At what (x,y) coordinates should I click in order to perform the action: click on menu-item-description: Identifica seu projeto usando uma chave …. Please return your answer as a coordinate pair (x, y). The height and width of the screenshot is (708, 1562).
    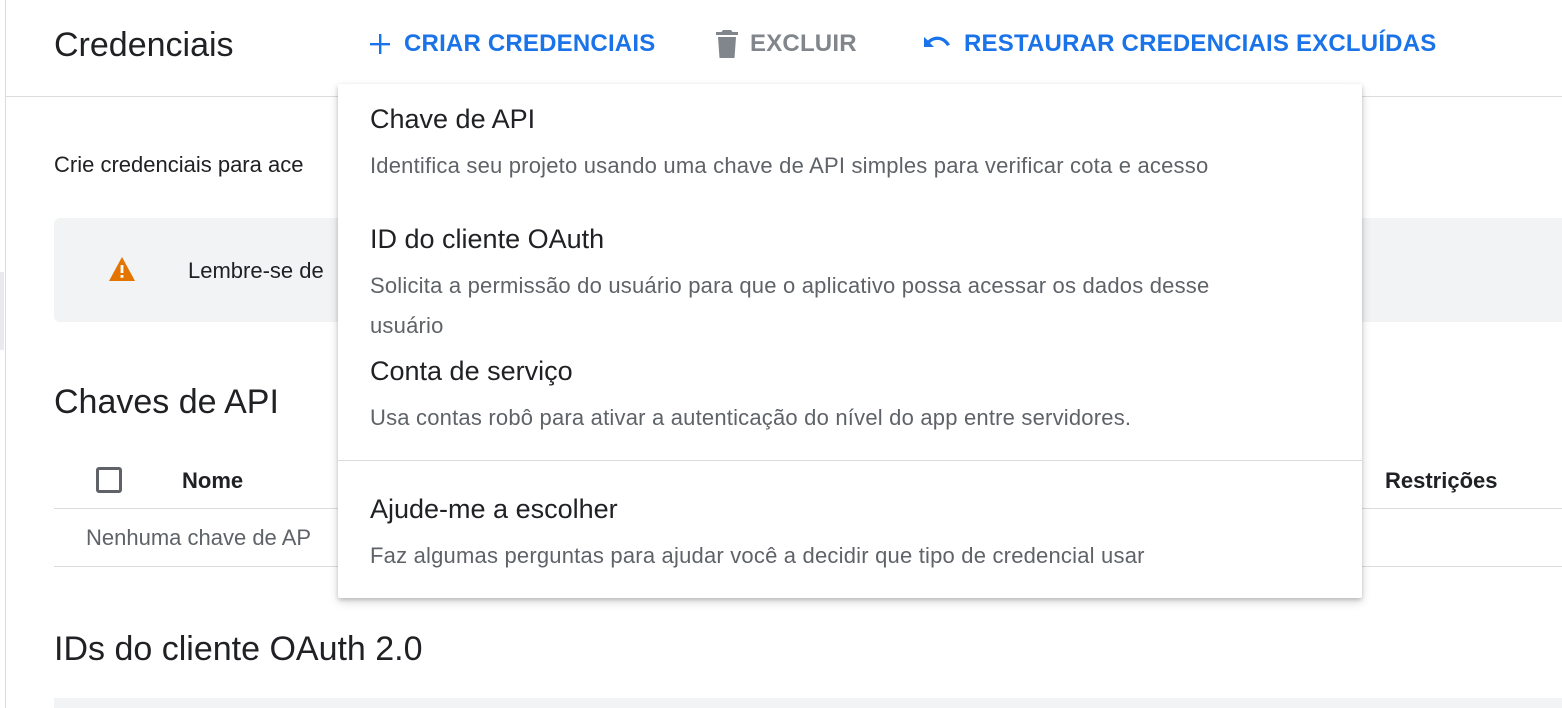
    Looking at the image, I should click on (789, 165).